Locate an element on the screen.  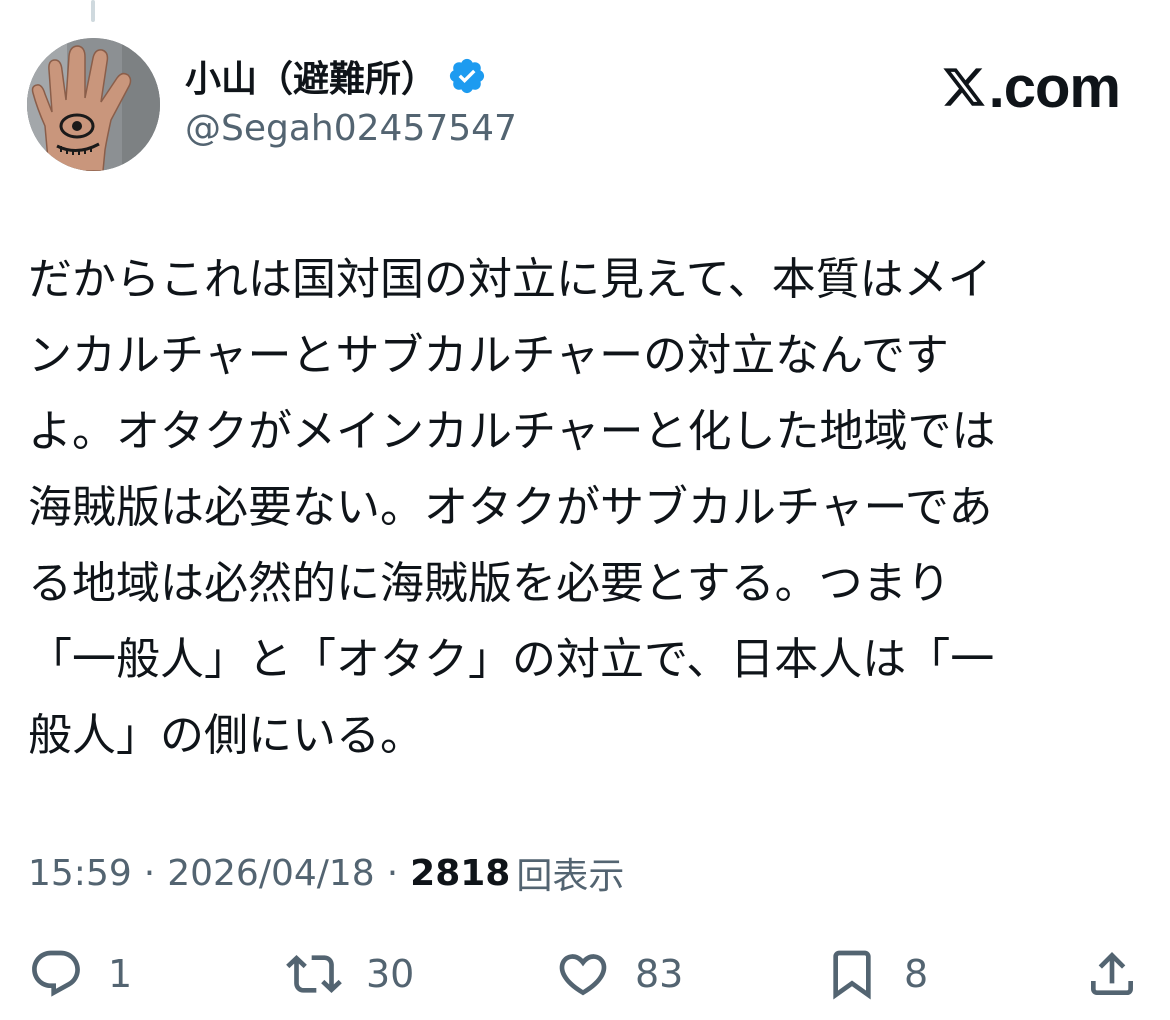
brand-domain-text: .com is located at coordinates (1054, 87).